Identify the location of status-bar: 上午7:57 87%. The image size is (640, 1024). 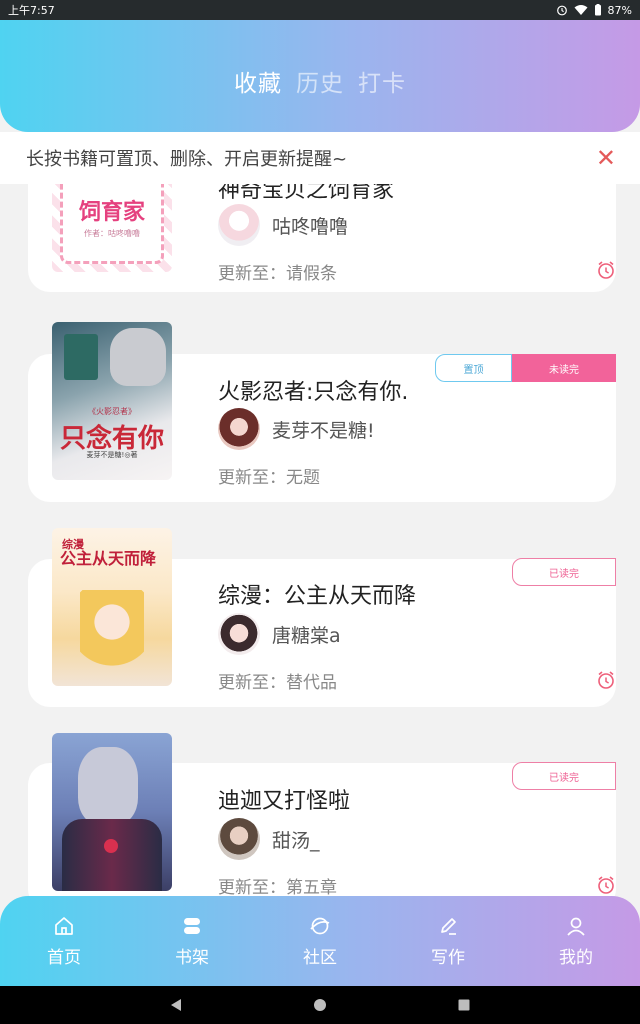
(320, 10).